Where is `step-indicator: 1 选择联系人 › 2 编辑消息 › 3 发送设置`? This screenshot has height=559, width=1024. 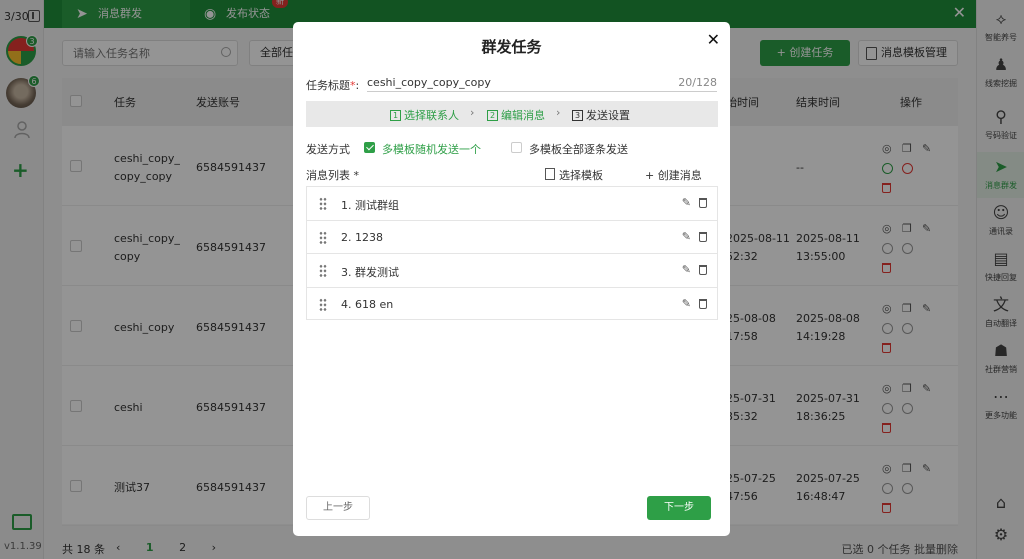 step-indicator: 1 选择联系人 › 2 编辑消息 › 3 发送设置 is located at coordinates (512, 114).